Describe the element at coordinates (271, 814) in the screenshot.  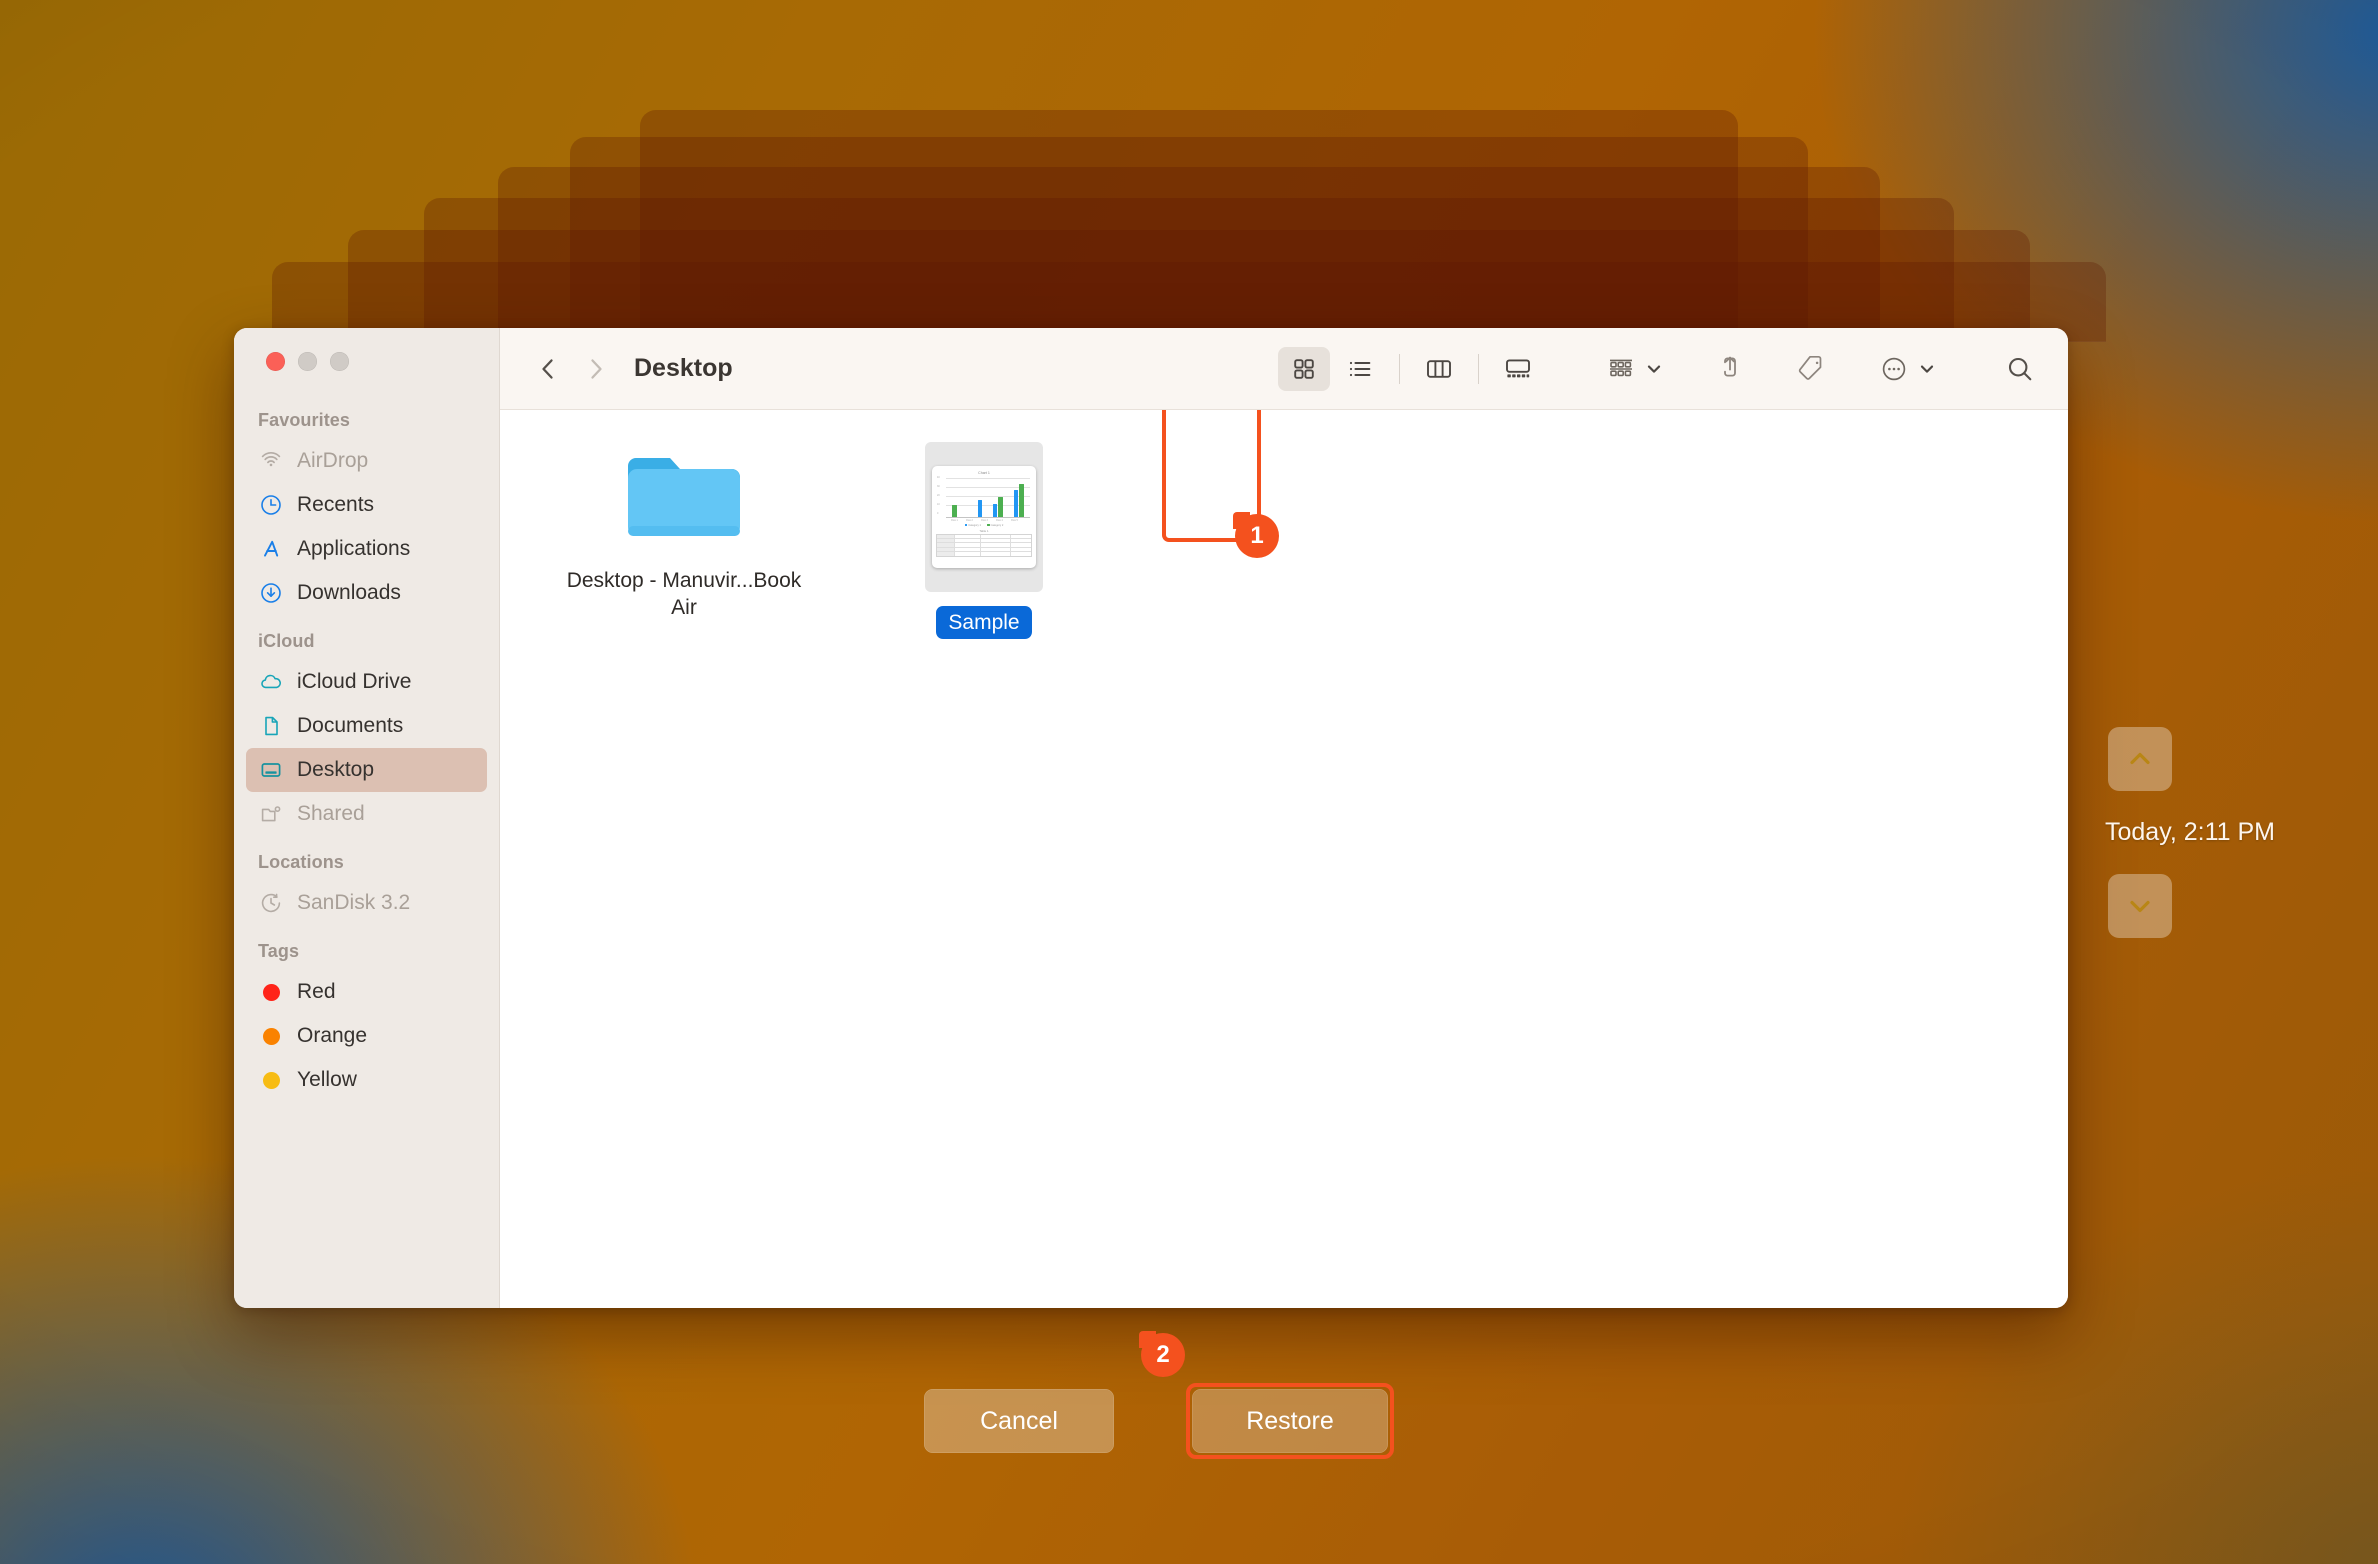
I see `shared-folder-icon` at that location.